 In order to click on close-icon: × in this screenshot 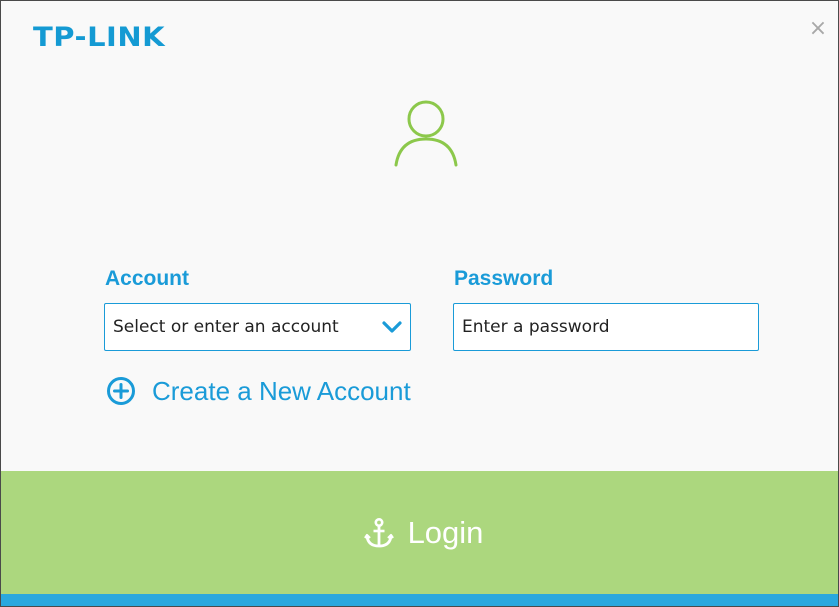, I will do `click(818, 29)`.